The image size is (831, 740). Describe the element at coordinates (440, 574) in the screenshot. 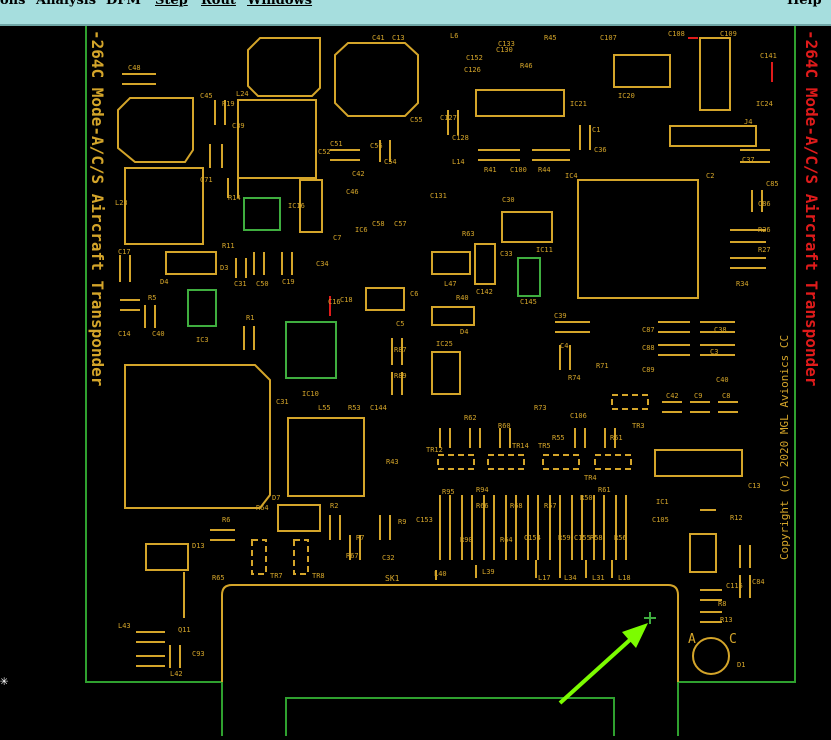

I see `refdes-l40: L40` at that location.